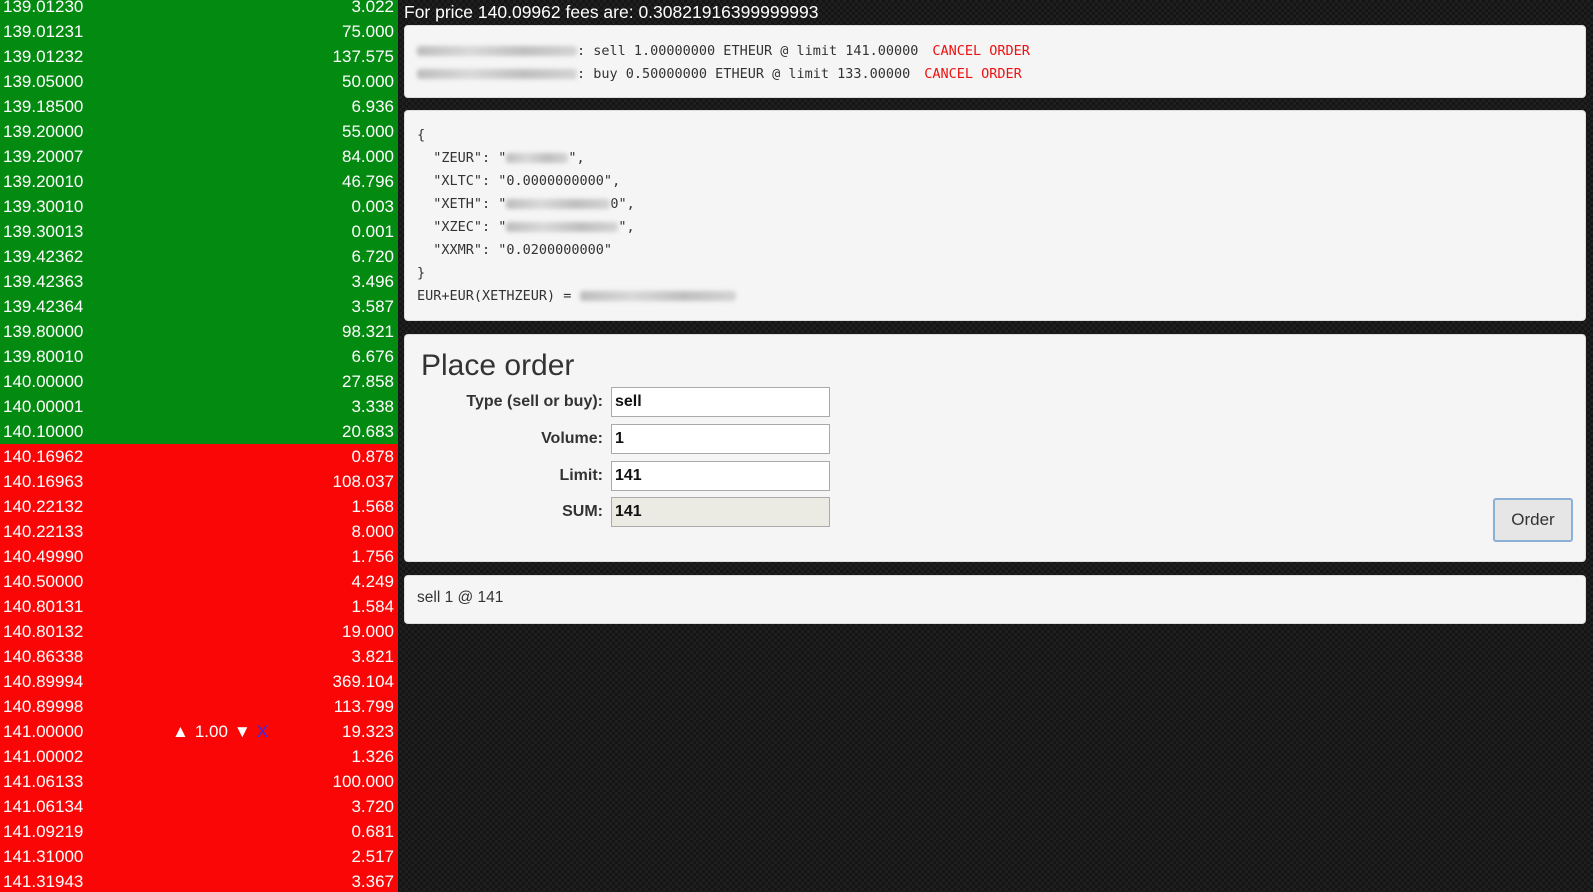 Image resolution: width=1593 pixels, height=892 pixels. I want to click on price-cell: 139.42363, so click(43, 281).